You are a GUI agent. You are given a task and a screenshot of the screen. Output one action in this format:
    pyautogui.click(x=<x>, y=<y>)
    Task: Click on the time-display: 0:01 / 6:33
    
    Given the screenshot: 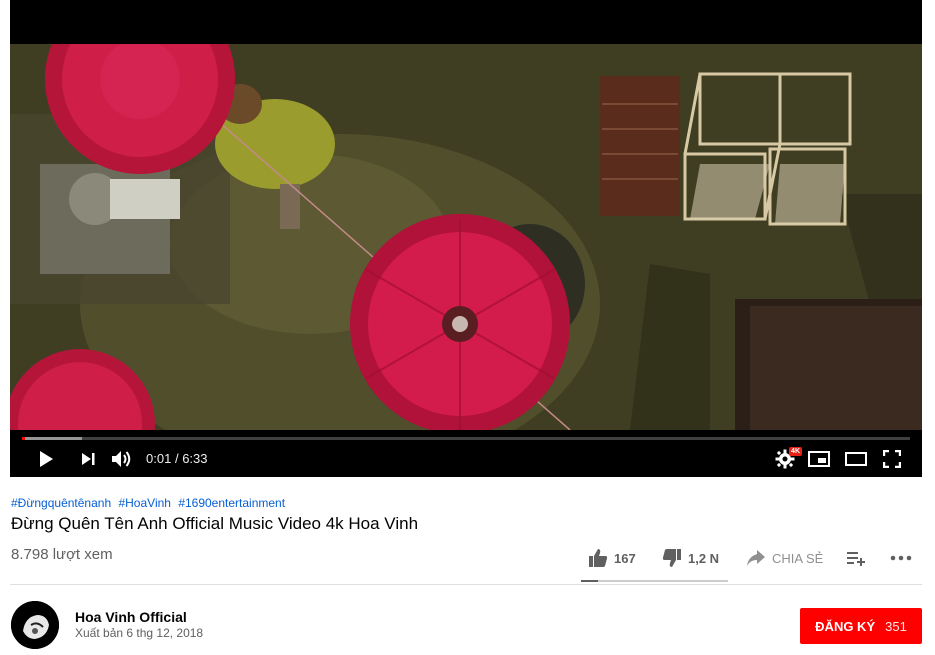 What is the action you would take?
    pyautogui.click(x=177, y=459)
    